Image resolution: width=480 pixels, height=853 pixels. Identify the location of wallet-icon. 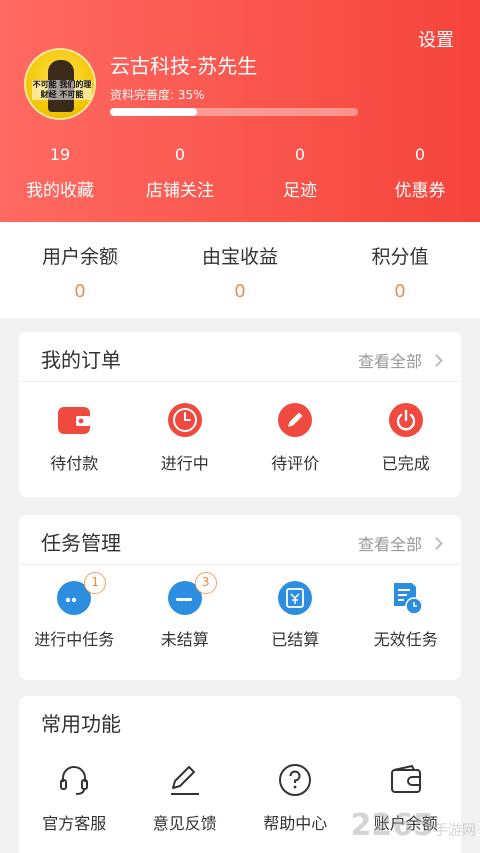
(74, 420).